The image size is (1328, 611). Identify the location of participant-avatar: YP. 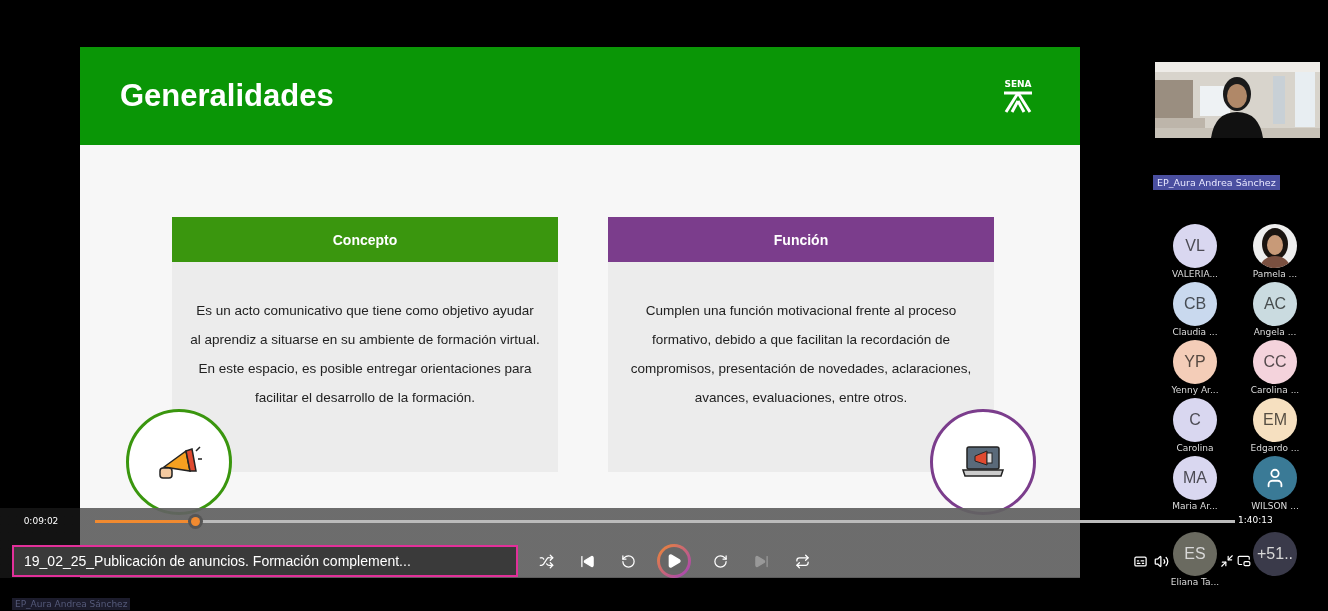
(1195, 362).